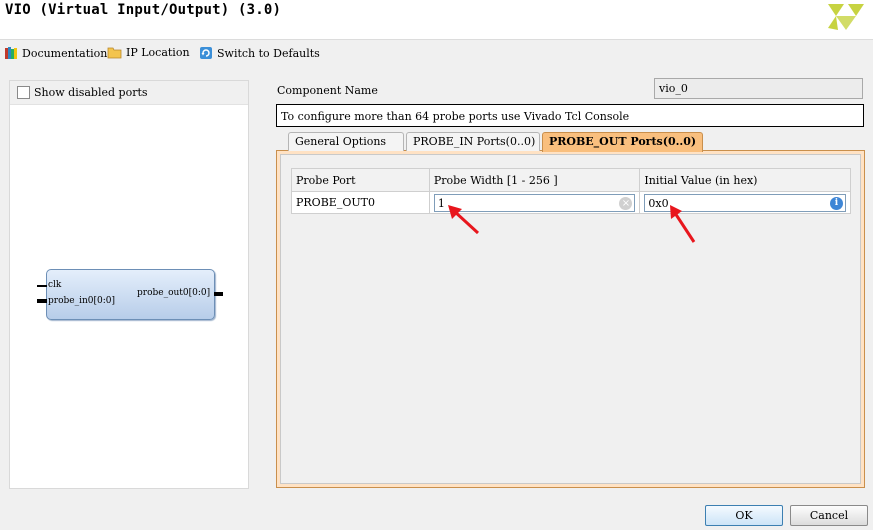  What do you see at coordinates (143, 10) in the screenshot?
I see `window-title: VIO (Virtual Input/Output) (3.0)` at bounding box center [143, 10].